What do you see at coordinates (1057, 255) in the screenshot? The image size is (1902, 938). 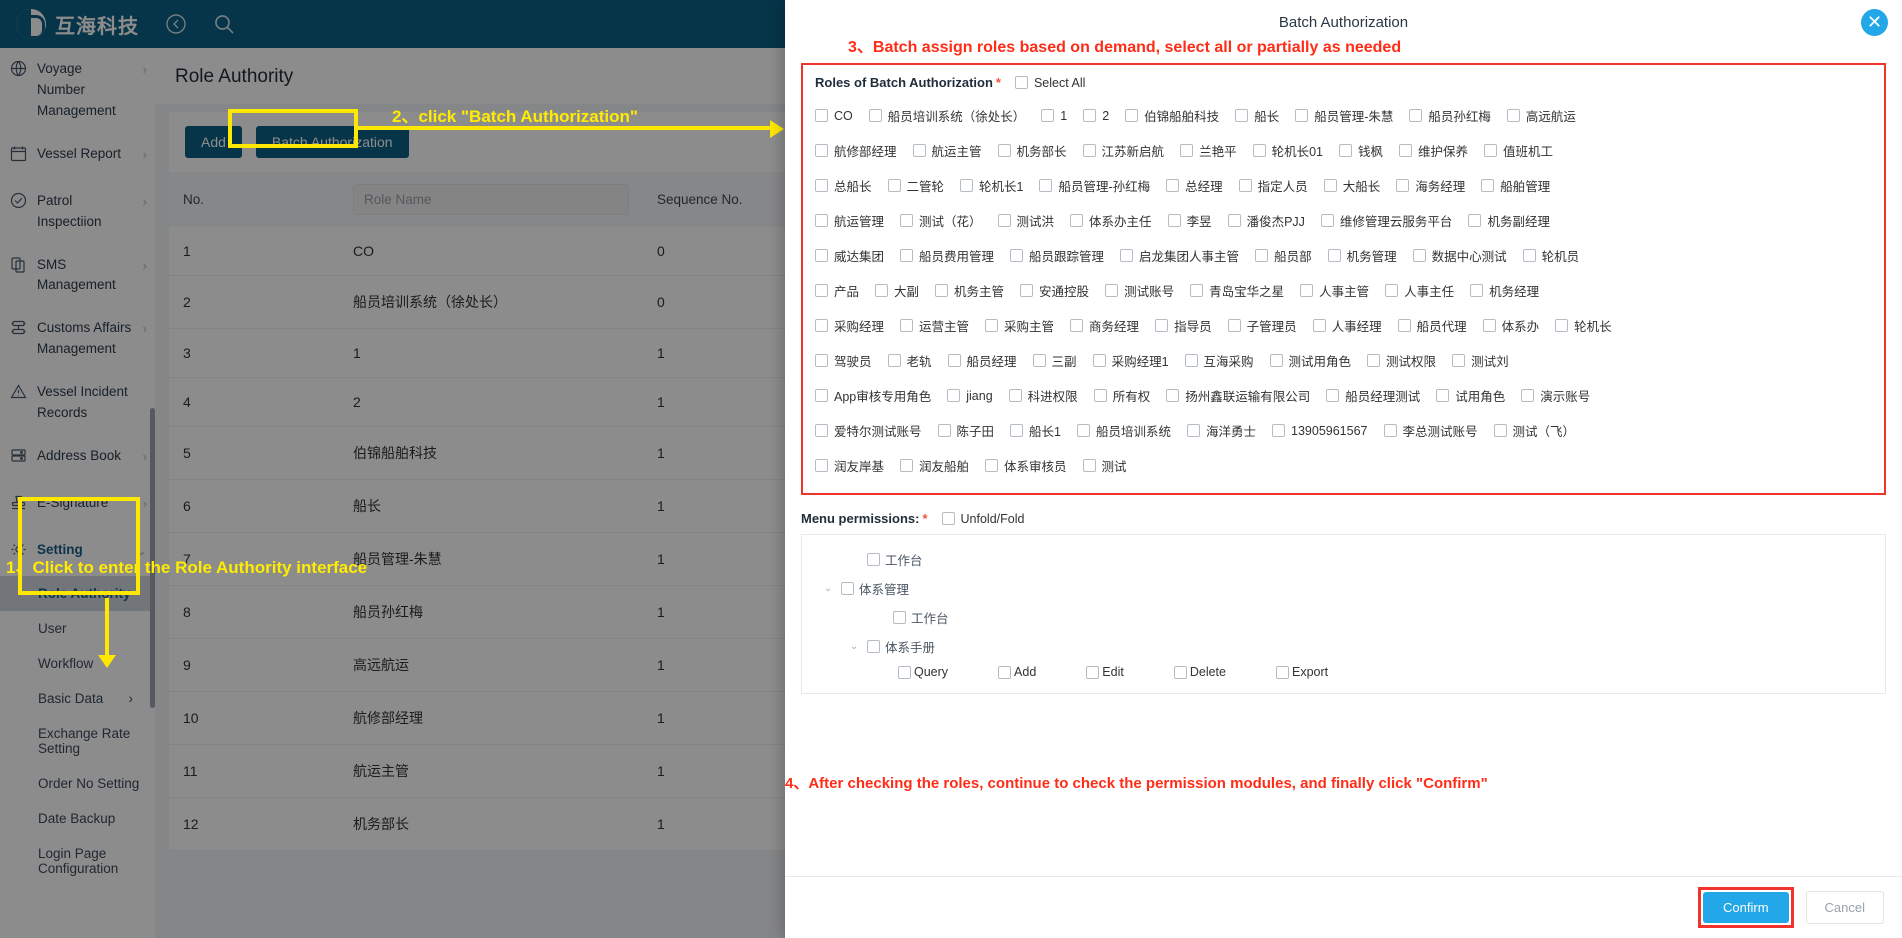 I see `role-checkbox: 船员跟踪管理` at bounding box center [1057, 255].